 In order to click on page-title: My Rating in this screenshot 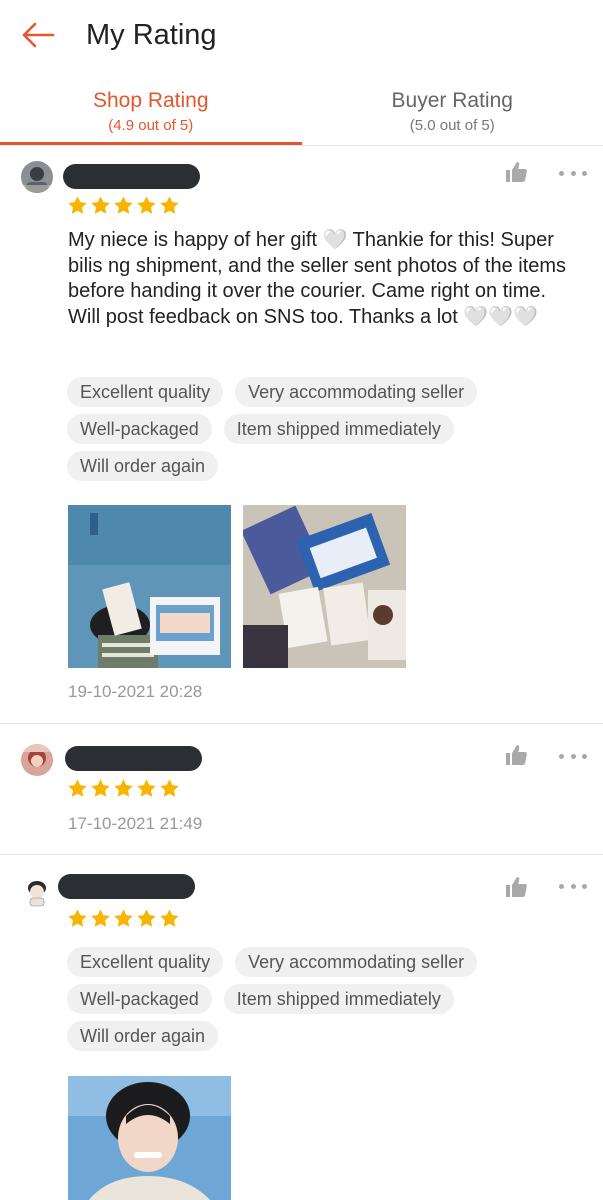, I will do `click(151, 34)`.